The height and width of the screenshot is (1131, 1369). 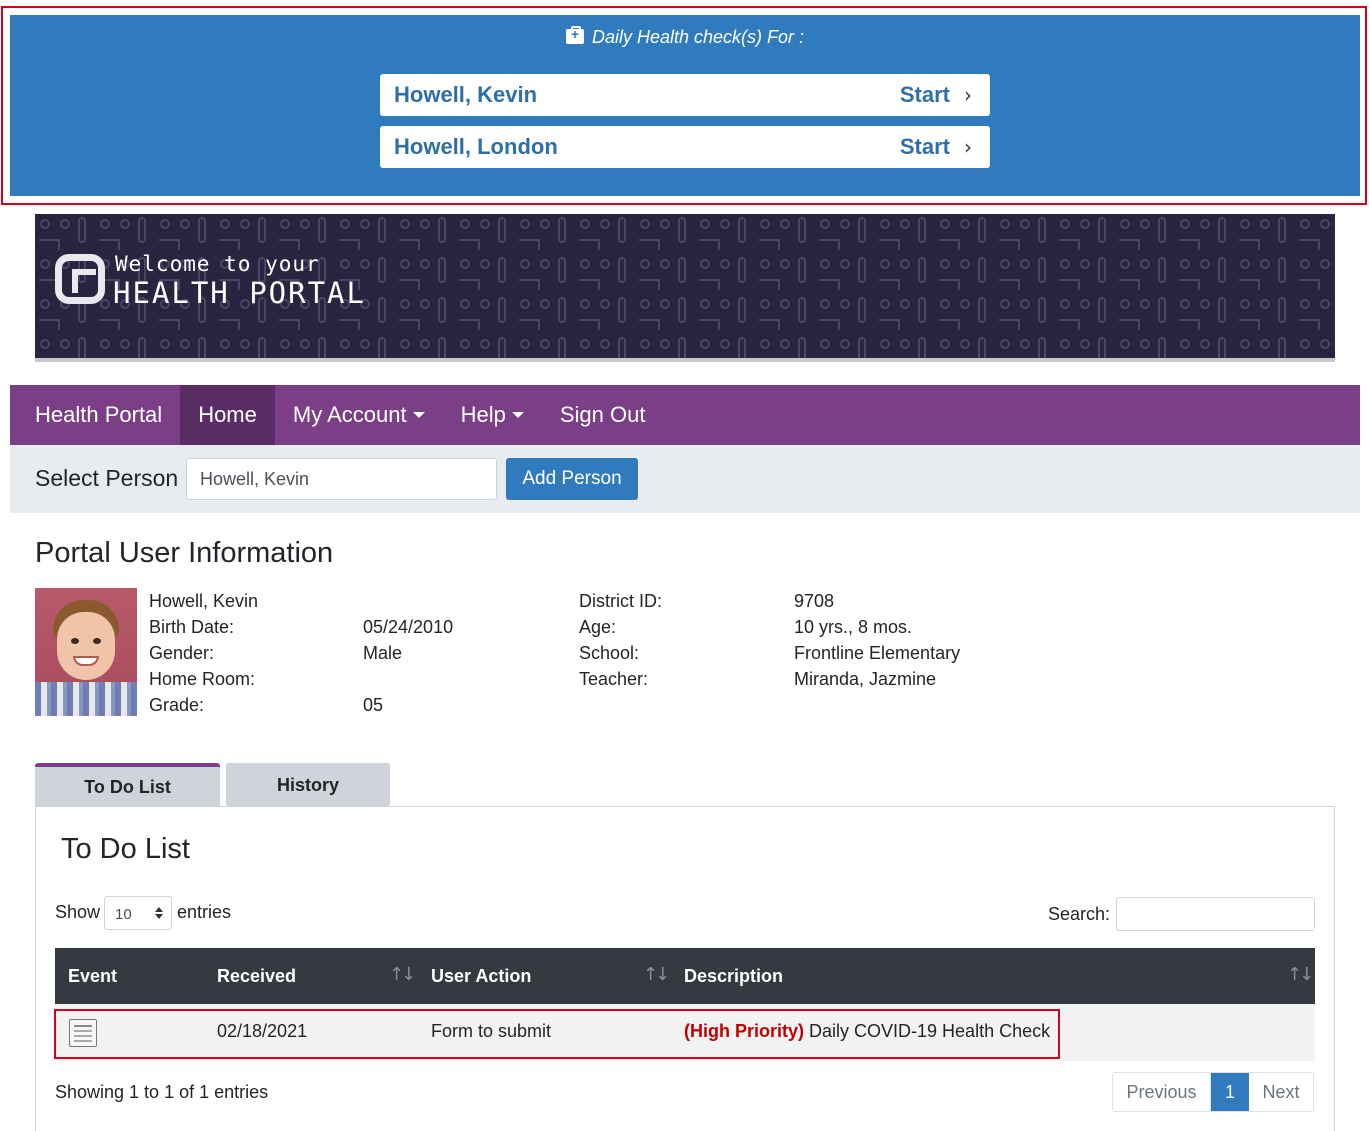 I want to click on add-person-button: Add Person, so click(x=572, y=479).